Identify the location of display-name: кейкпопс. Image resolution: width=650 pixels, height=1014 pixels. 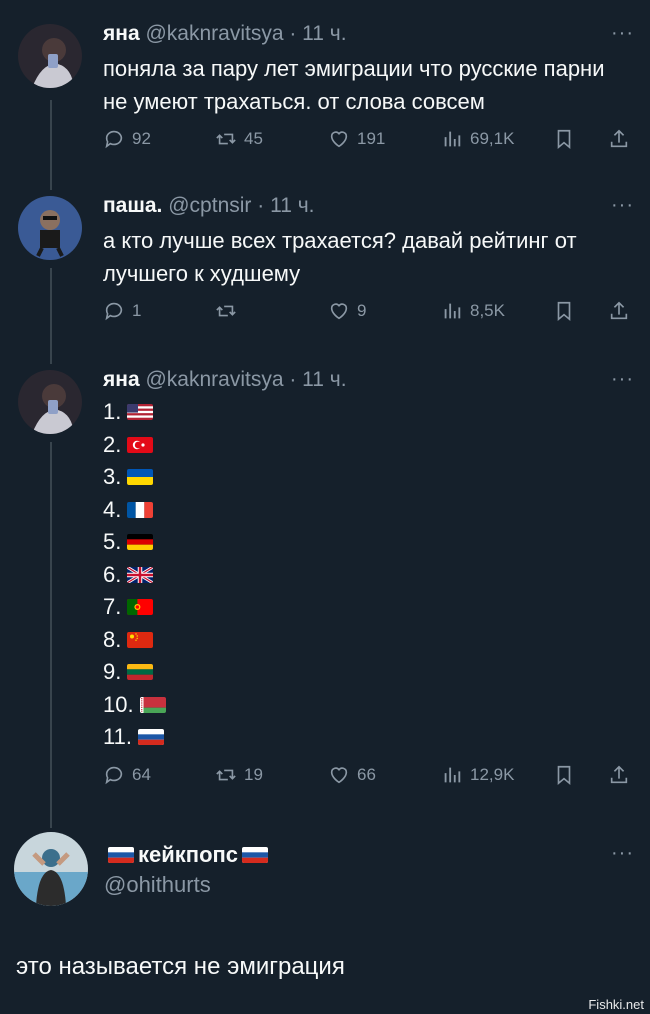
(188, 854).